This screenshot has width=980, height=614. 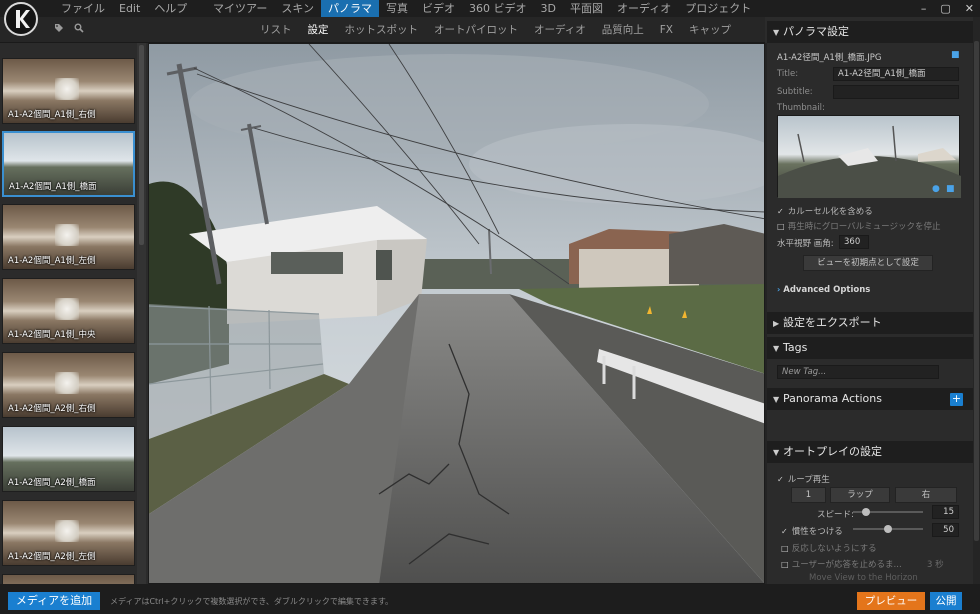 What do you see at coordinates (52, 261) in the screenshot?
I see `thumbnail-caption: A1-A2個間_A1側_左側` at bounding box center [52, 261].